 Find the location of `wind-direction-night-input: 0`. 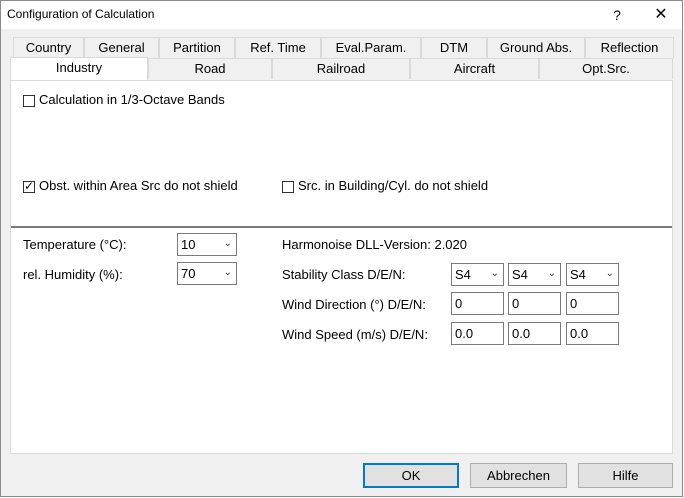

wind-direction-night-input: 0 is located at coordinates (592, 303).